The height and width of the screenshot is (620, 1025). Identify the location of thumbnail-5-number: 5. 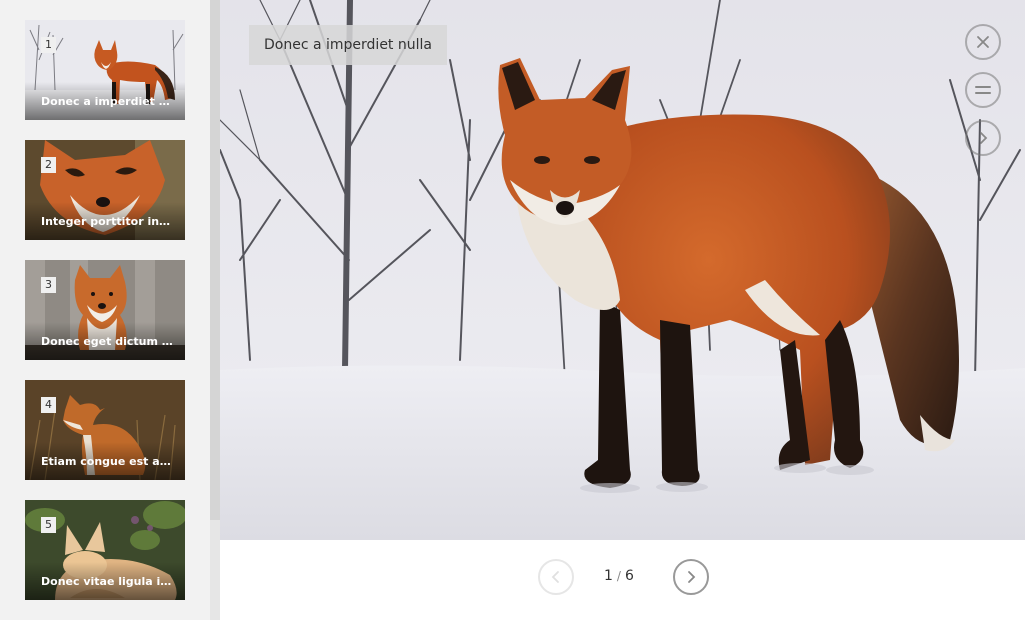
(48, 525).